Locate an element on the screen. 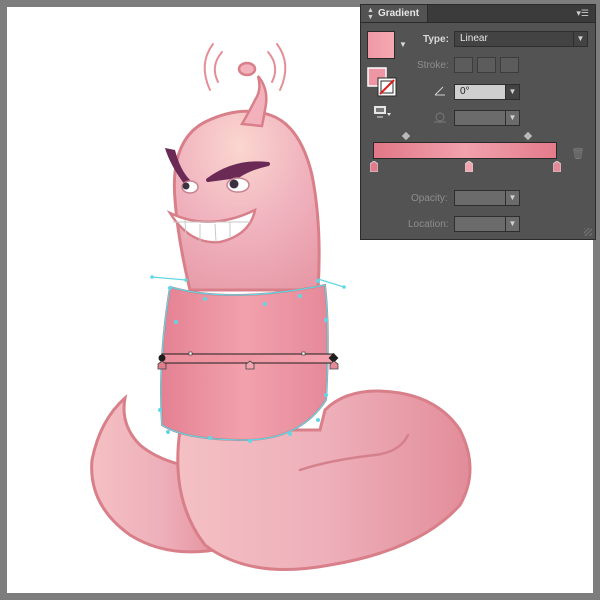 The height and width of the screenshot is (600, 600). resize-grip-icon is located at coordinates (588, 232).